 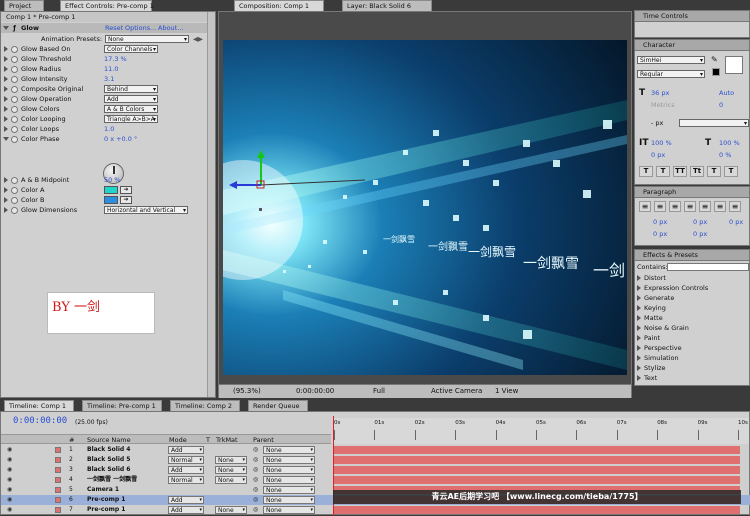 What do you see at coordinates (714, 59) in the screenshot?
I see `eyedropper-icon: ✎` at bounding box center [714, 59].